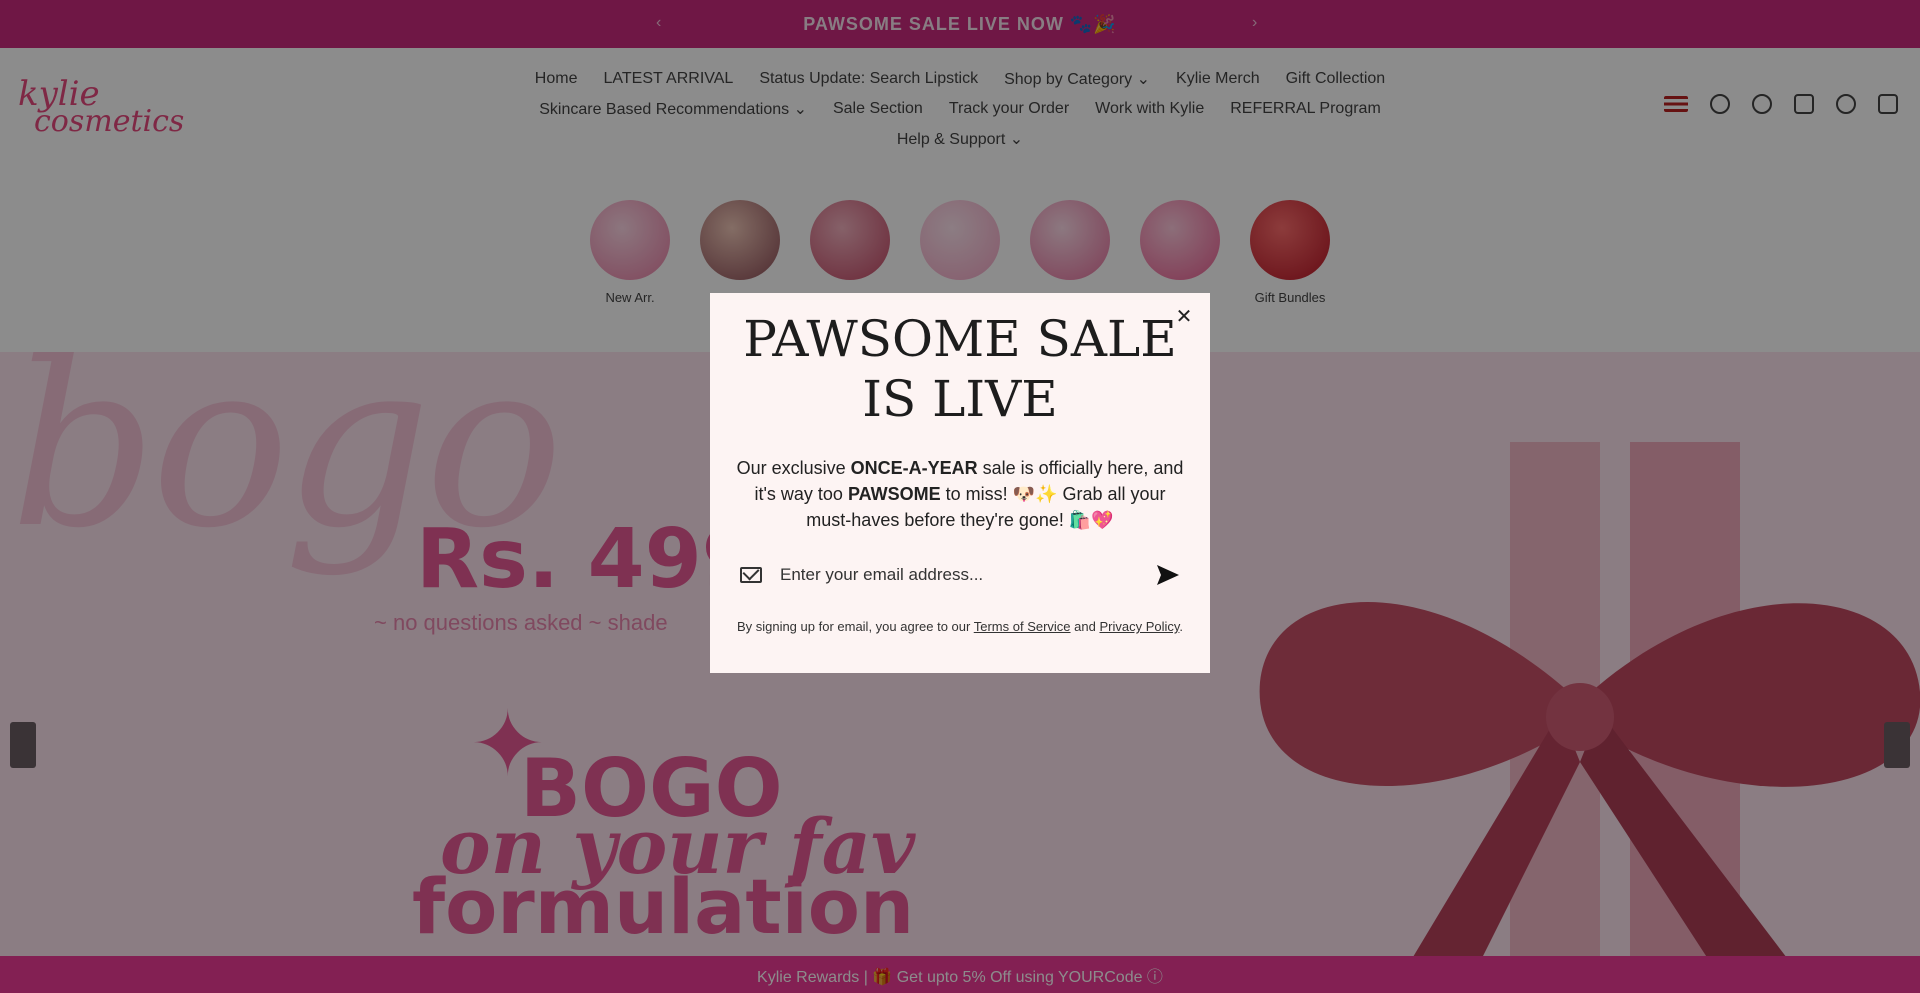 Image resolution: width=1920 pixels, height=993 pixels. What do you see at coordinates (1184, 317) in the screenshot?
I see `close-icon: ✕` at bounding box center [1184, 317].